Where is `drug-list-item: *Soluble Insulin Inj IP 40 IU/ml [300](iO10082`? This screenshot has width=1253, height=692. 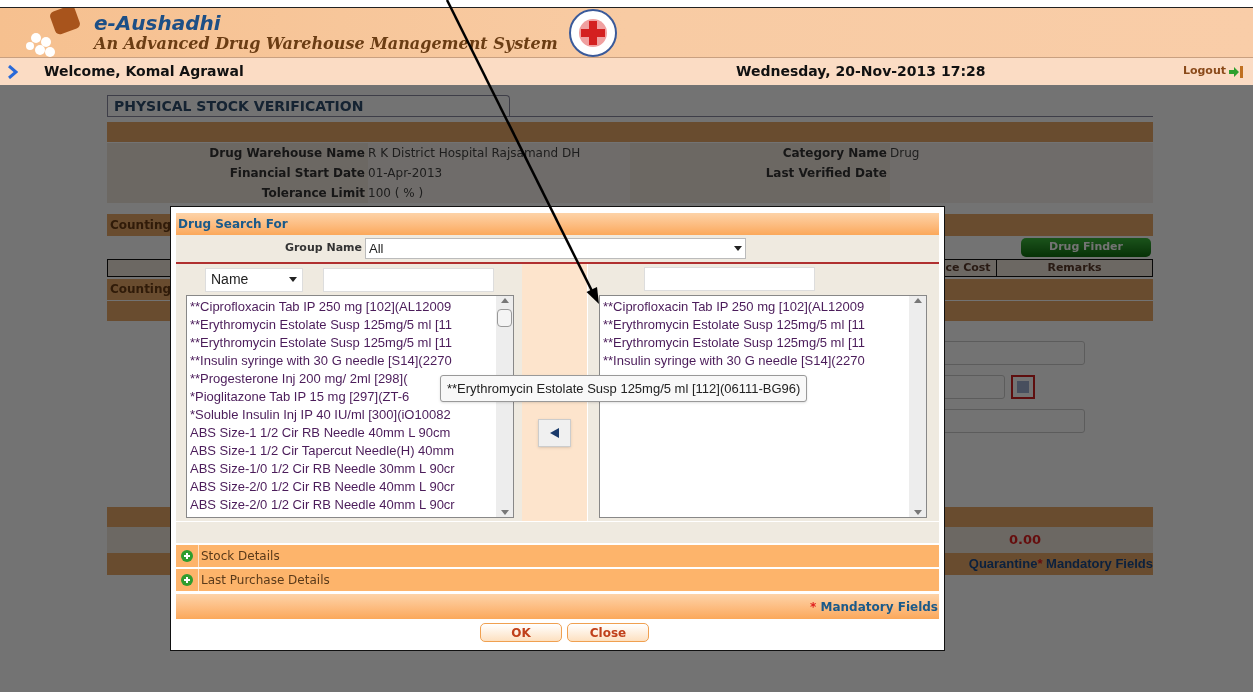 drug-list-item: *Soluble Insulin Inj IP 40 IU/ml [300](iO10082 is located at coordinates (343, 415).